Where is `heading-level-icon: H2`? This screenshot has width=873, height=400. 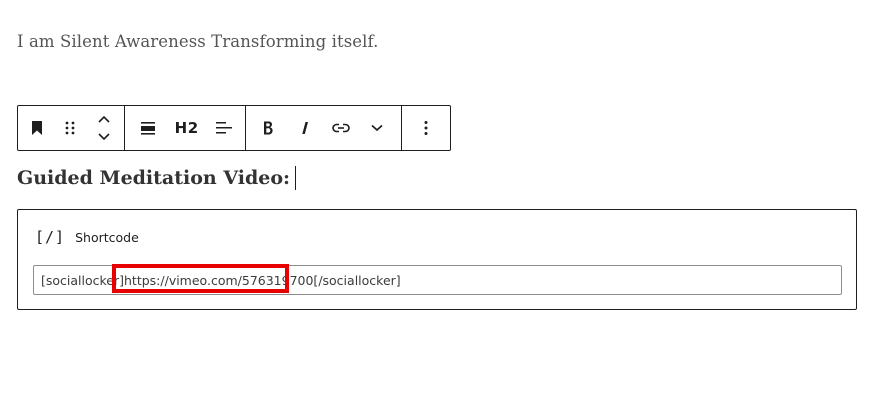
heading-level-icon: H2 is located at coordinates (186, 128).